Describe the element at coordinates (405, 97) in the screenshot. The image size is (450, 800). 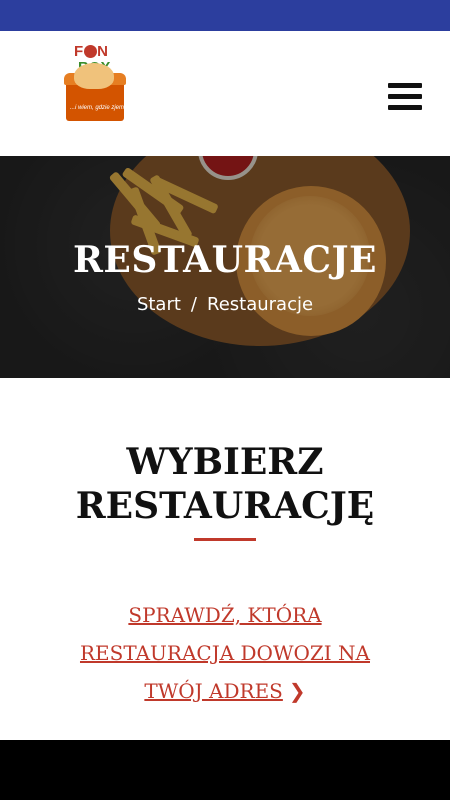
I see `hamburger-icon` at that location.